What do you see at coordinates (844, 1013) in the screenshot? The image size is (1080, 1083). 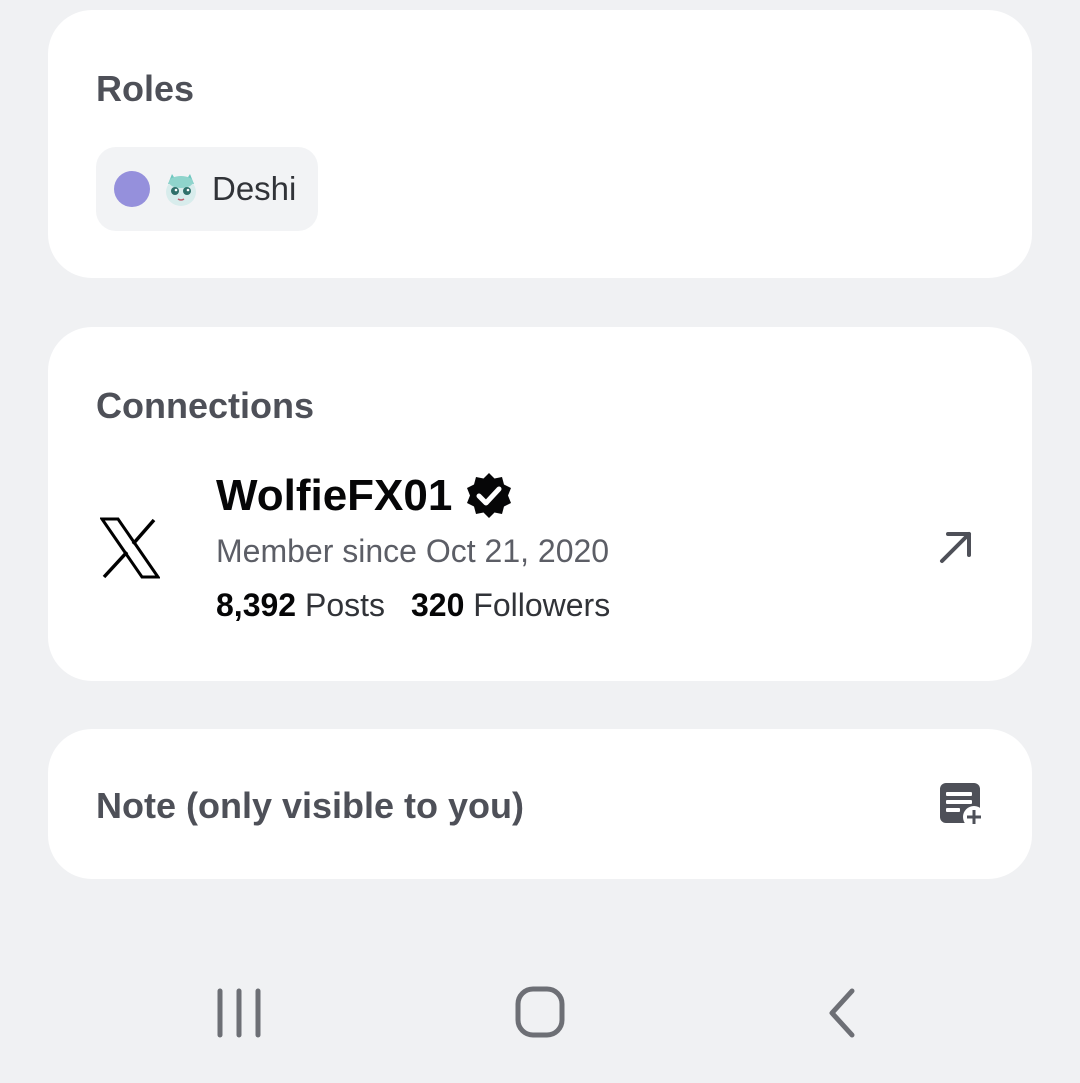 I see `back-icon` at bounding box center [844, 1013].